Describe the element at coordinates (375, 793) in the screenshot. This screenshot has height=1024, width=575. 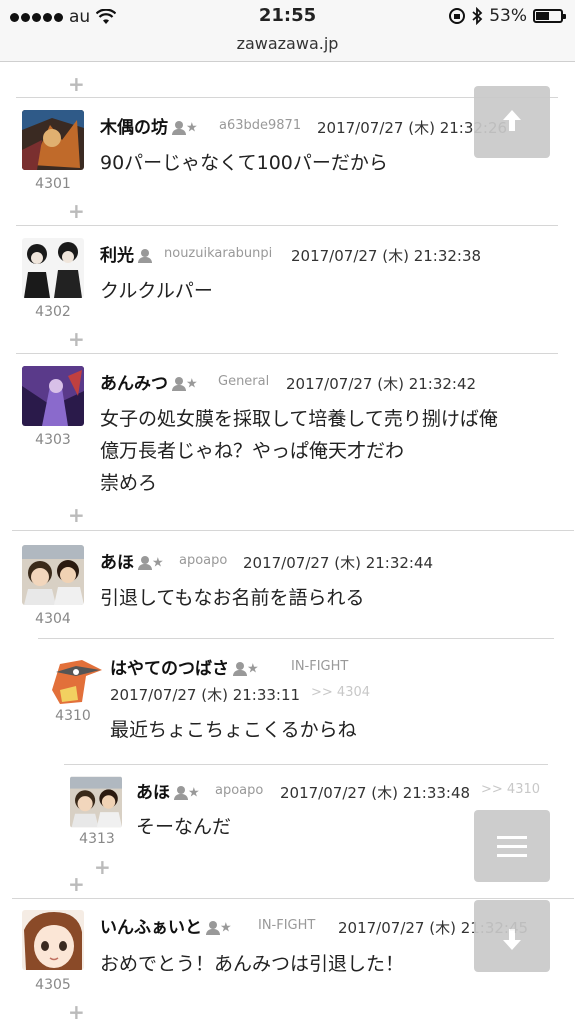
I see `post-date: 2017/07/27 (木) 21:33:48` at that location.